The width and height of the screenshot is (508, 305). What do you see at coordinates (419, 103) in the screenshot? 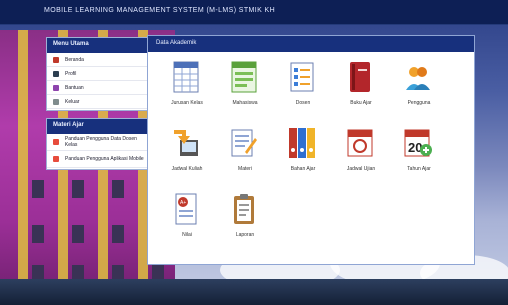
I see `tile-label: Pengguna` at bounding box center [419, 103].